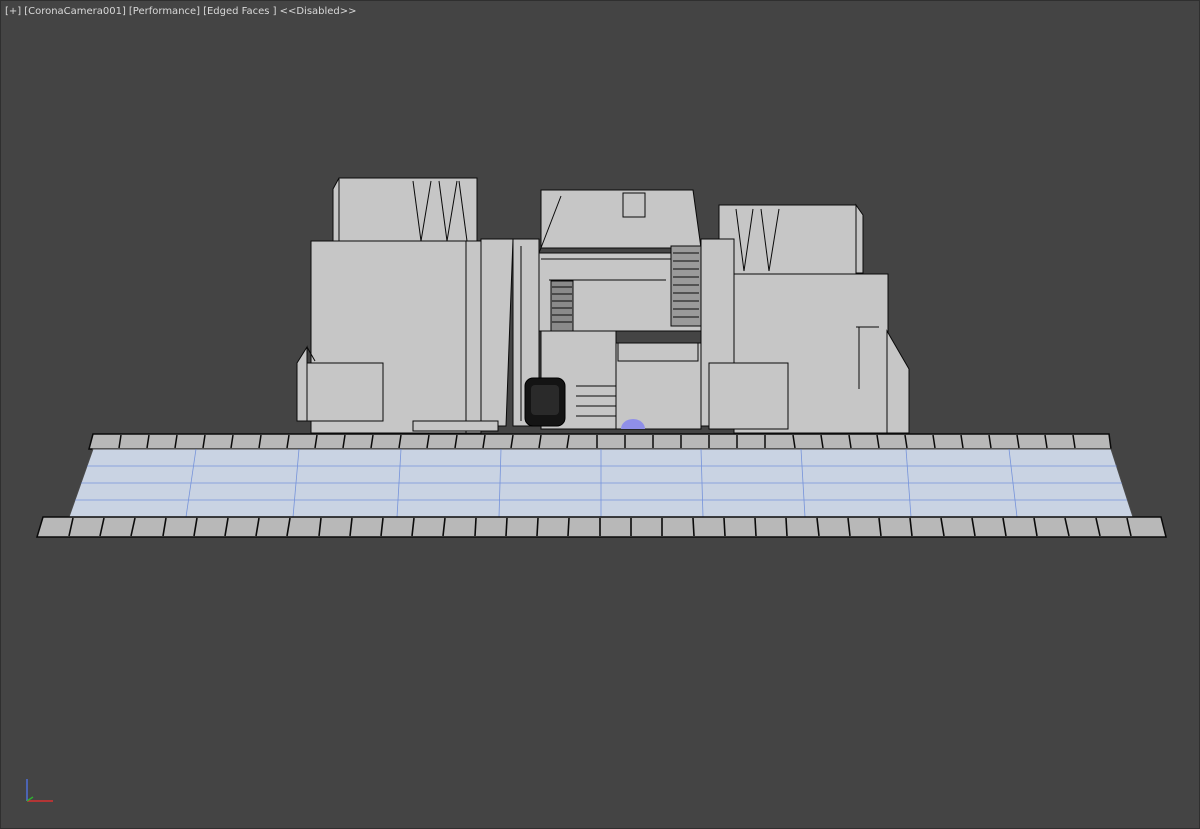 The width and height of the screenshot is (1200, 829). What do you see at coordinates (600, 441) in the screenshot?
I see `curb-back` at bounding box center [600, 441].